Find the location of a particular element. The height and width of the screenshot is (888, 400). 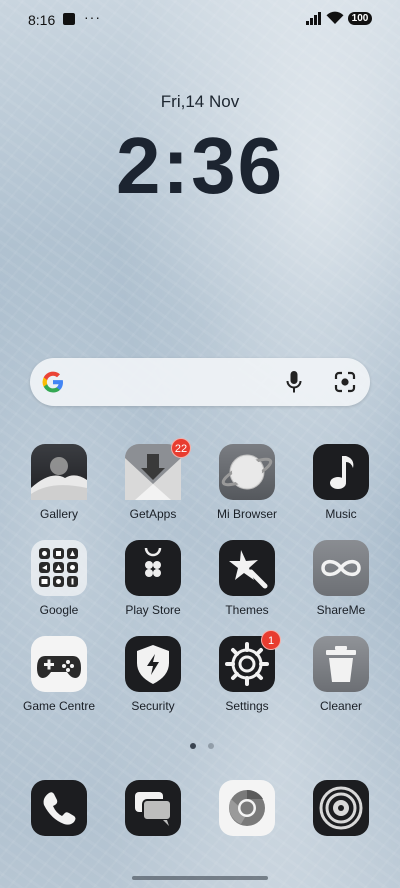

cleaner-icon is located at coordinates (341, 664).